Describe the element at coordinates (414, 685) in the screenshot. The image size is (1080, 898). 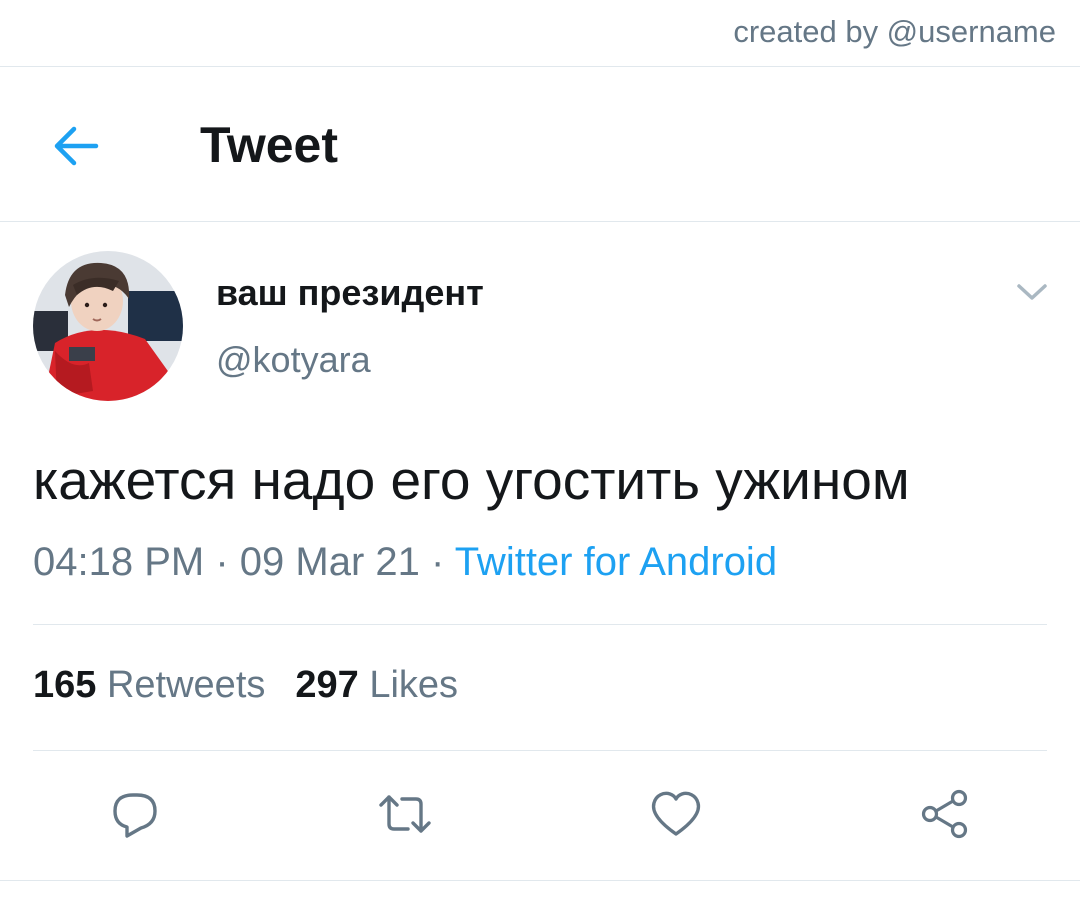
I see `likes-label: Likes` at that location.